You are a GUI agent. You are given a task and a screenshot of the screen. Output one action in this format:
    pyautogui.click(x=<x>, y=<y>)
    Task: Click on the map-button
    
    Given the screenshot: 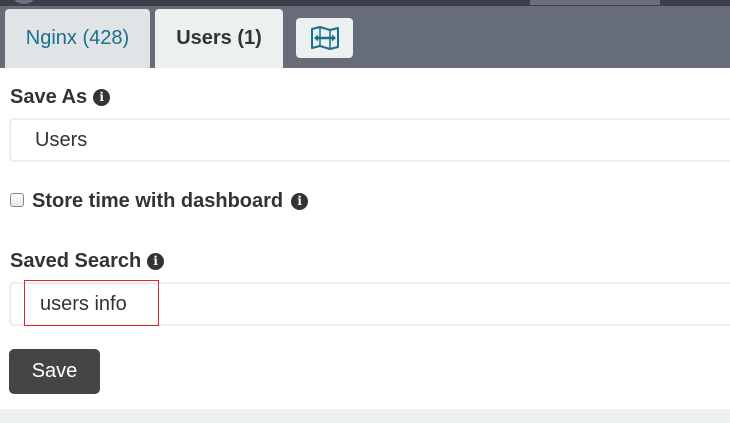 What is the action you would take?
    pyautogui.click(x=324, y=38)
    